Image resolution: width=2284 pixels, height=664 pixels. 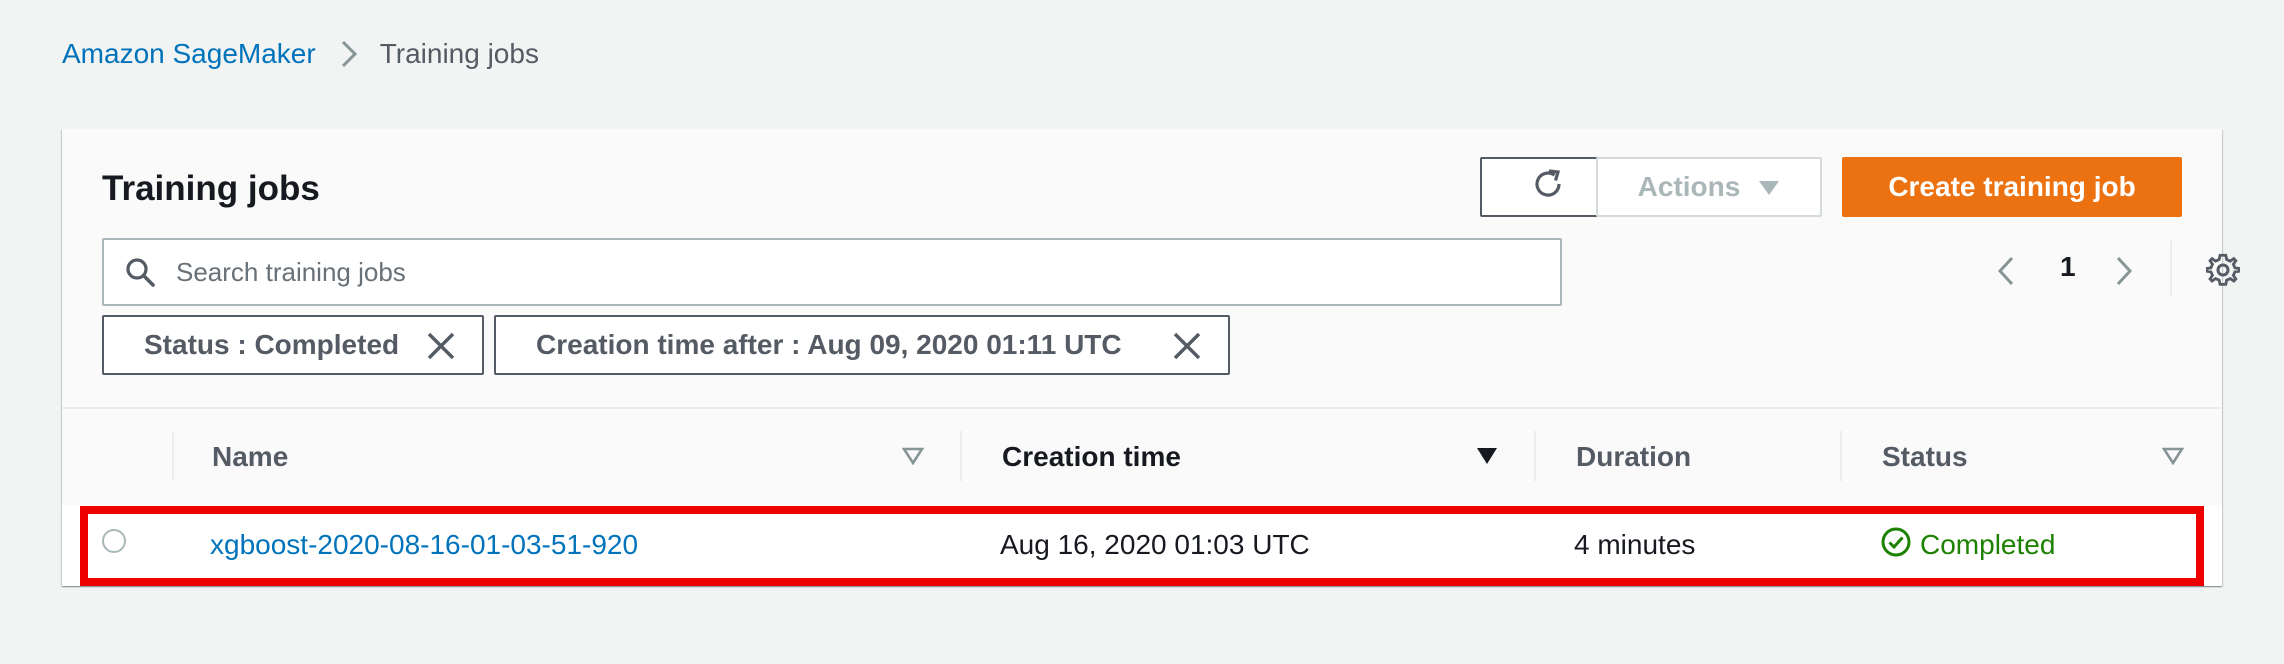 What do you see at coordinates (1635, 544) in the screenshot?
I see `duration-cell: 4 minutes` at bounding box center [1635, 544].